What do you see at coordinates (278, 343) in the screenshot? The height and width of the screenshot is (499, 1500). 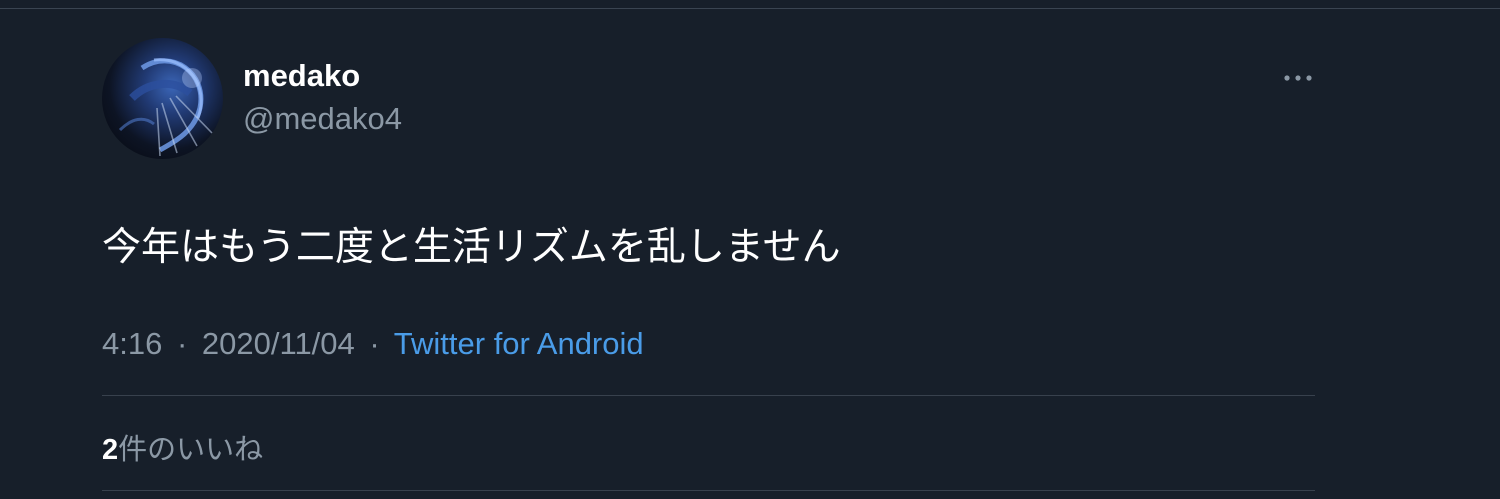 I see `tweet-date: 2020/11/04` at bounding box center [278, 343].